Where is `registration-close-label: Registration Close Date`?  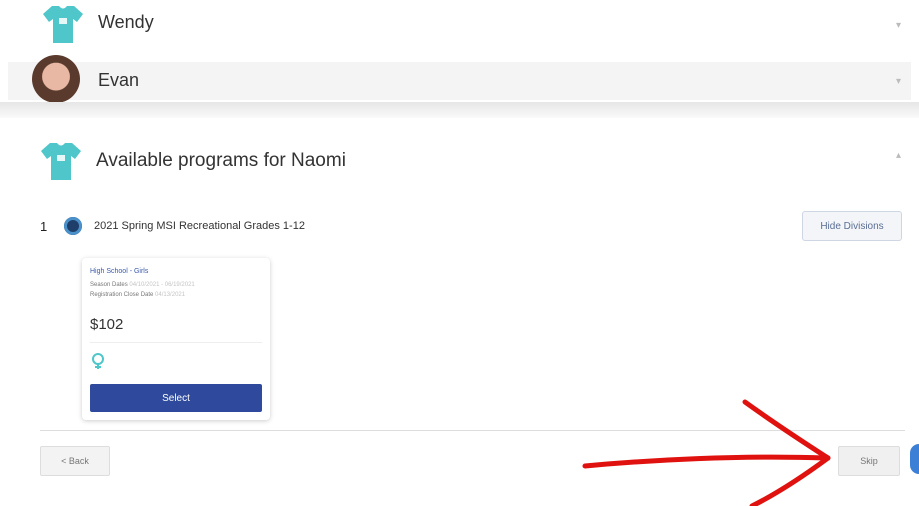 registration-close-label: Registration Close Date is located at coordinates (122, 295).